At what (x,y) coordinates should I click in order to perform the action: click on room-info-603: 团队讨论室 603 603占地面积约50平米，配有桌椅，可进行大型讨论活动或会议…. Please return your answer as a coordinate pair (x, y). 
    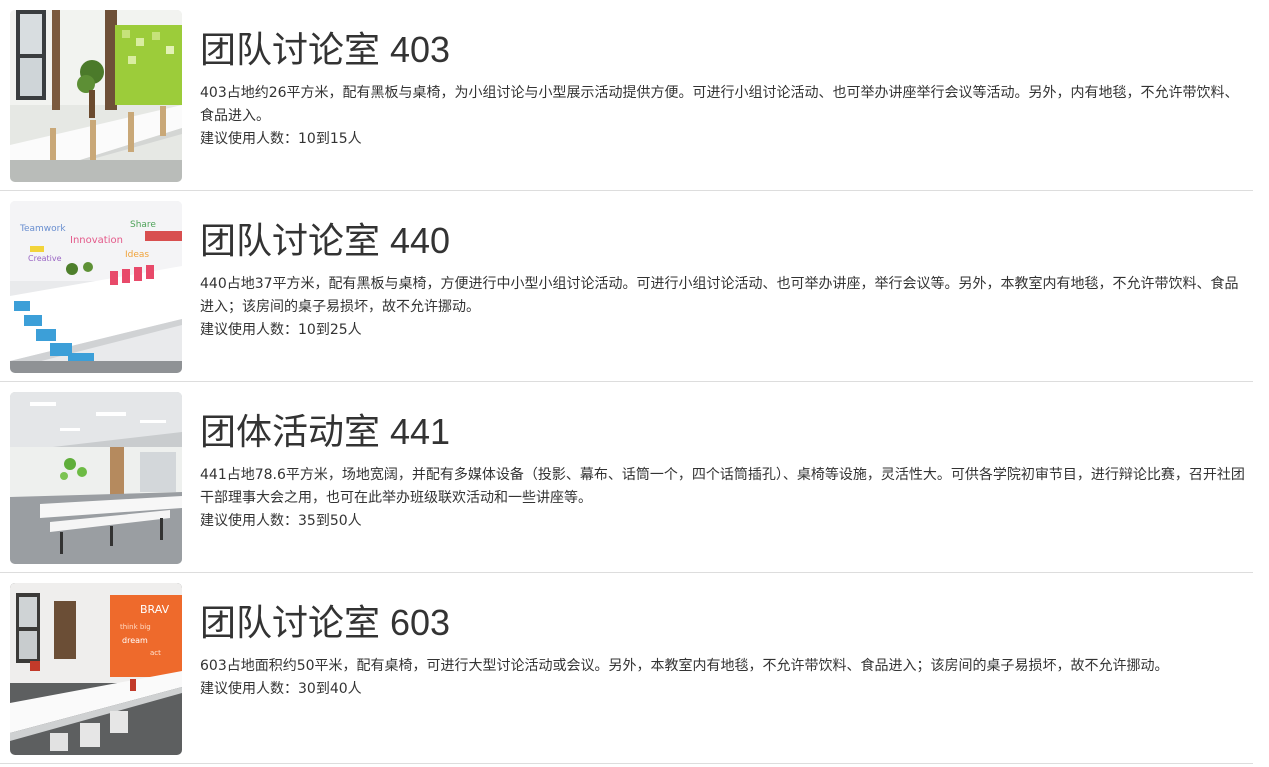
    Looking at the image, I should click on (722, 642).